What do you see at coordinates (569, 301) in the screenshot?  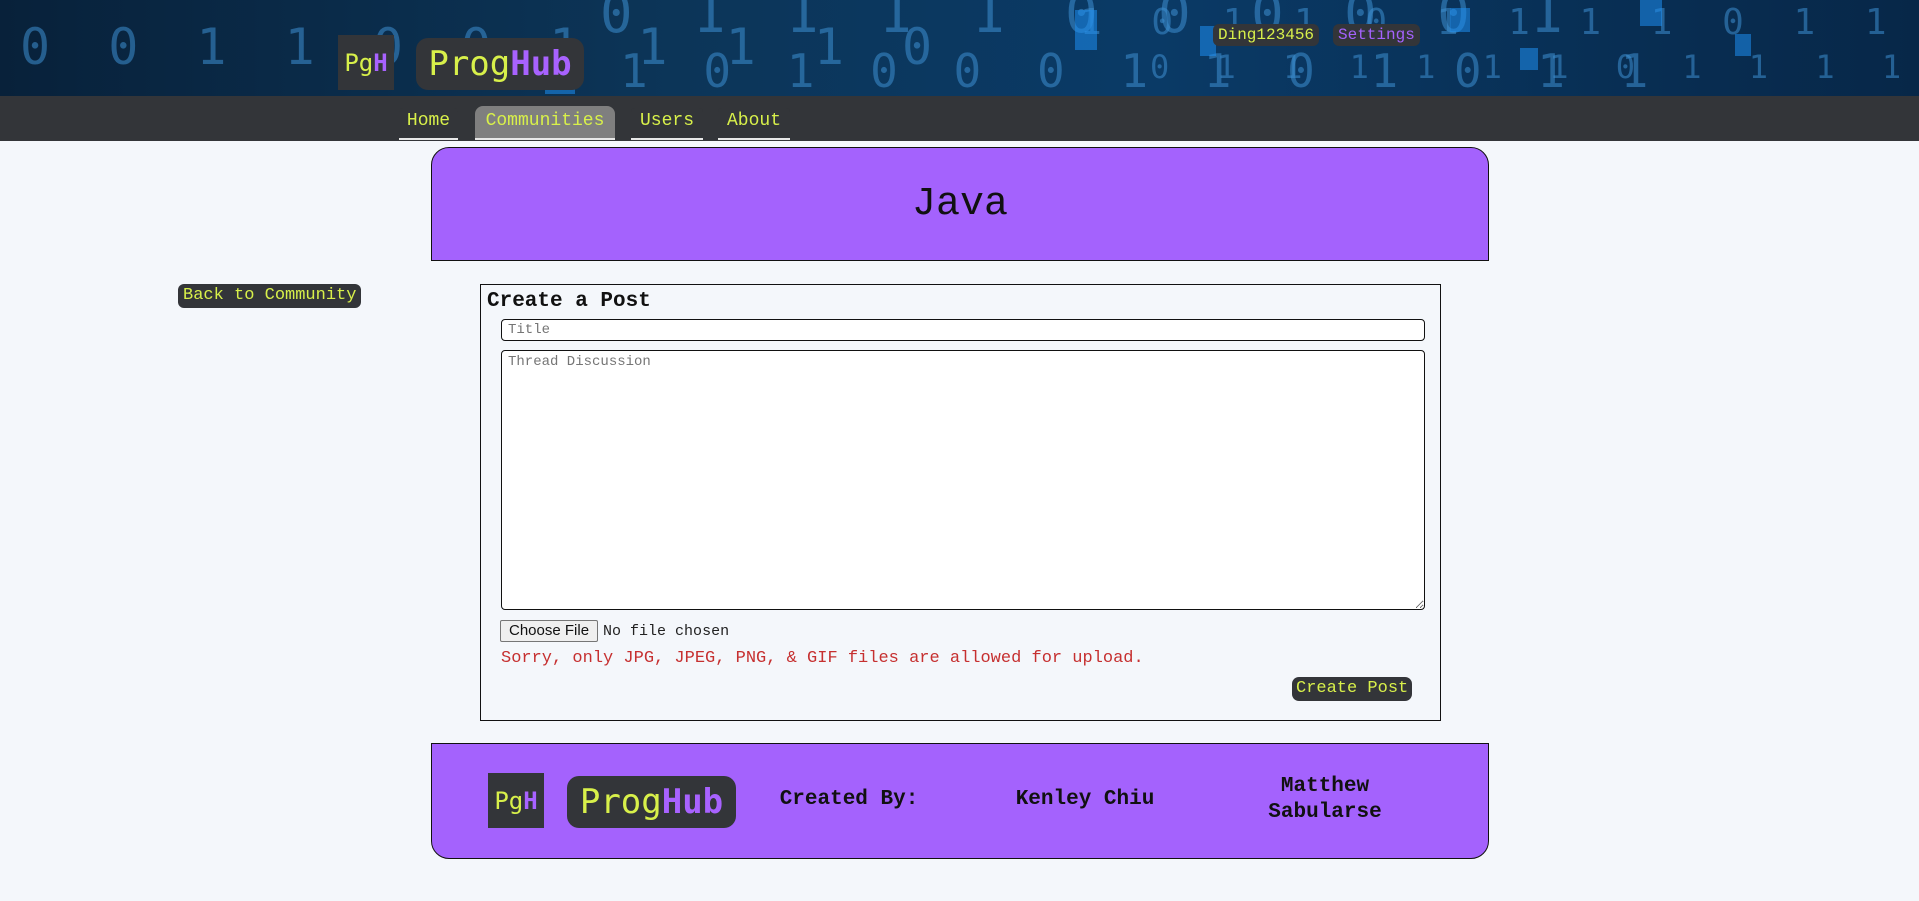 I see `form-heading: Create a Post` at bounding box center [569, 301].